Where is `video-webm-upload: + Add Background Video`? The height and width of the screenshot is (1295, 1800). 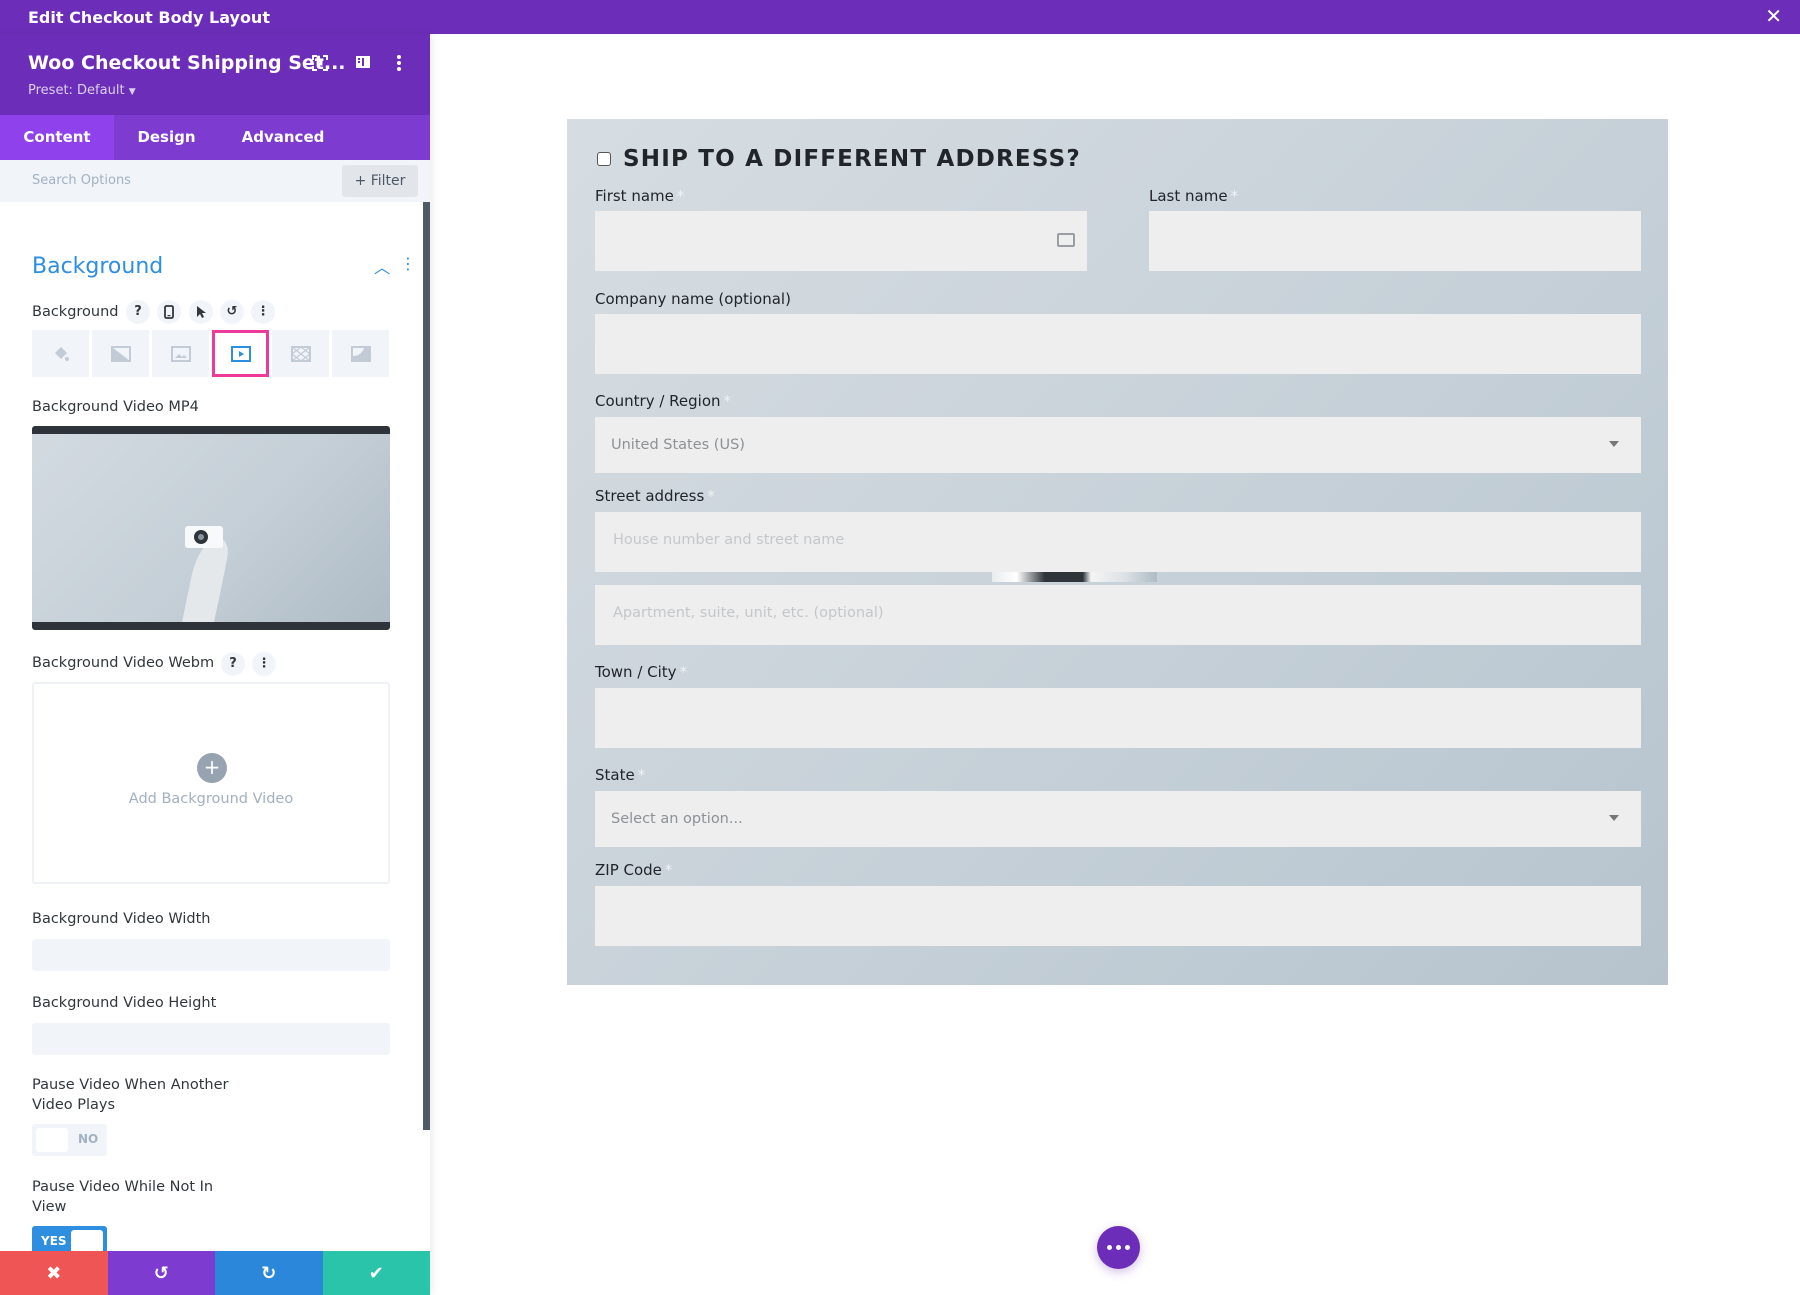
video-webm-upload: + Add Background Video is located at coordinates (211, 783).